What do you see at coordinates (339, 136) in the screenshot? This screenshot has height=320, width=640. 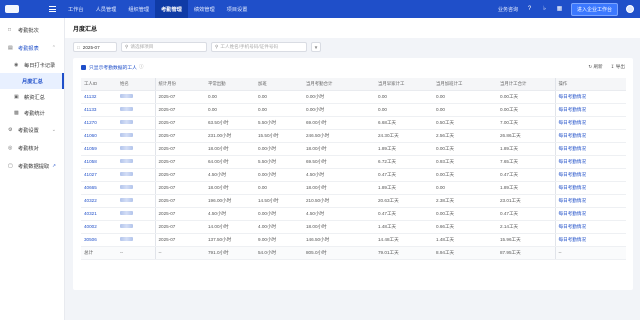 I see `cell-att-total: 246.50小时` at bounding box center [339, 136].